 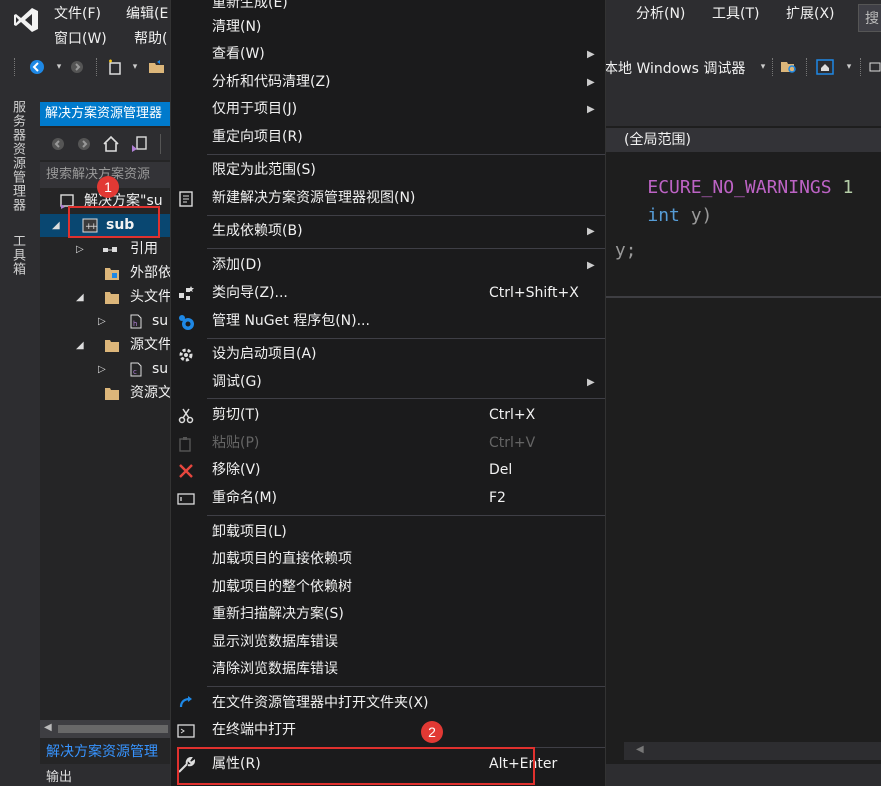 I want to click on solution-explorer-tab: 解决方案资源管理, so click(x=110, y=752).